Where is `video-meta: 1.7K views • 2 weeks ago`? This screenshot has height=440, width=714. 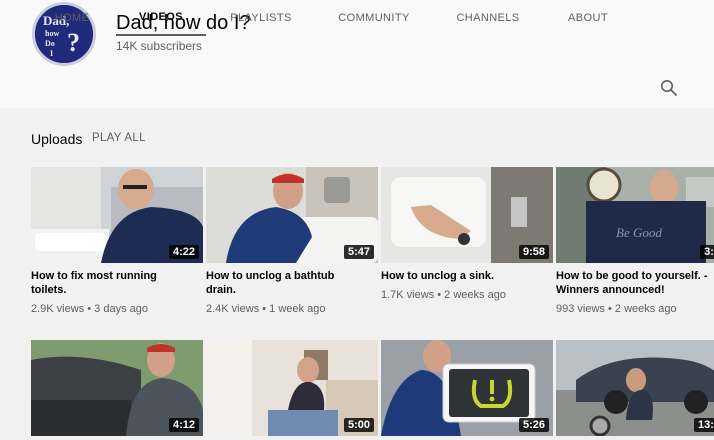 video-meta: 1.7K views • 2 weeks ago is located at coordinates (443, 295).